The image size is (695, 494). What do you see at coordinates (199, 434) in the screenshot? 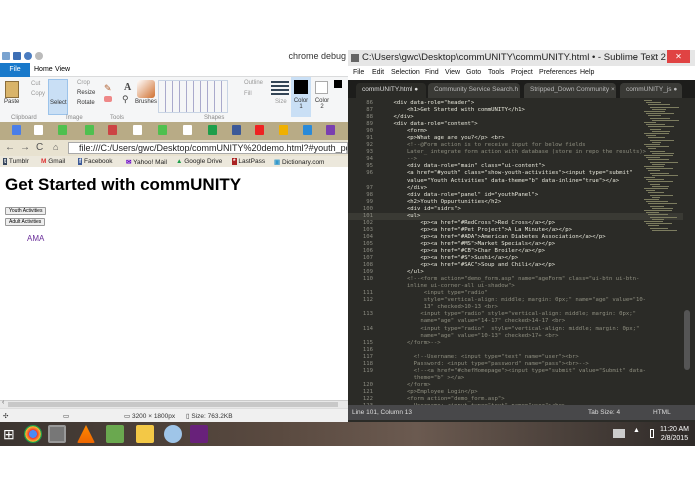
I see `visual-studio-icon` at bounding box center [199, 434].